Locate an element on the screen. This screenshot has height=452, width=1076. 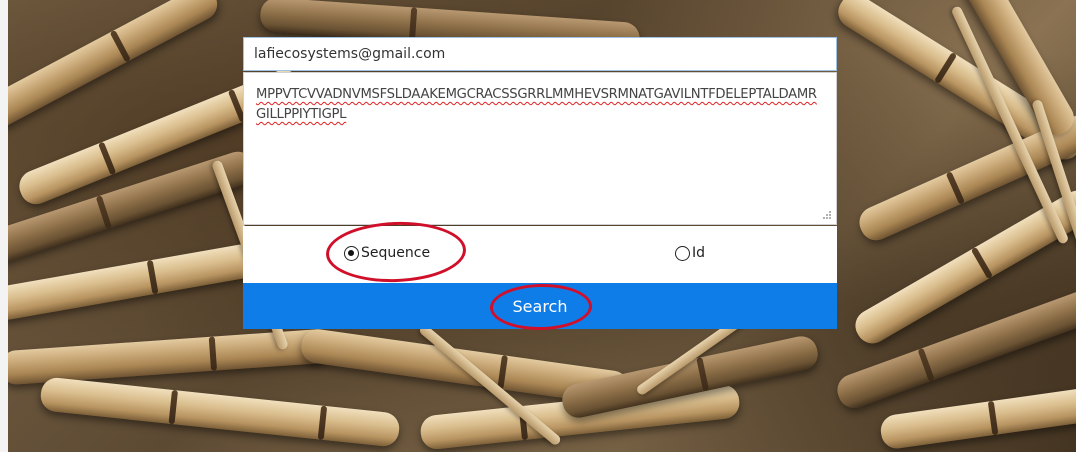
radio-unchecked-icon is located at coordinates (682, 253).